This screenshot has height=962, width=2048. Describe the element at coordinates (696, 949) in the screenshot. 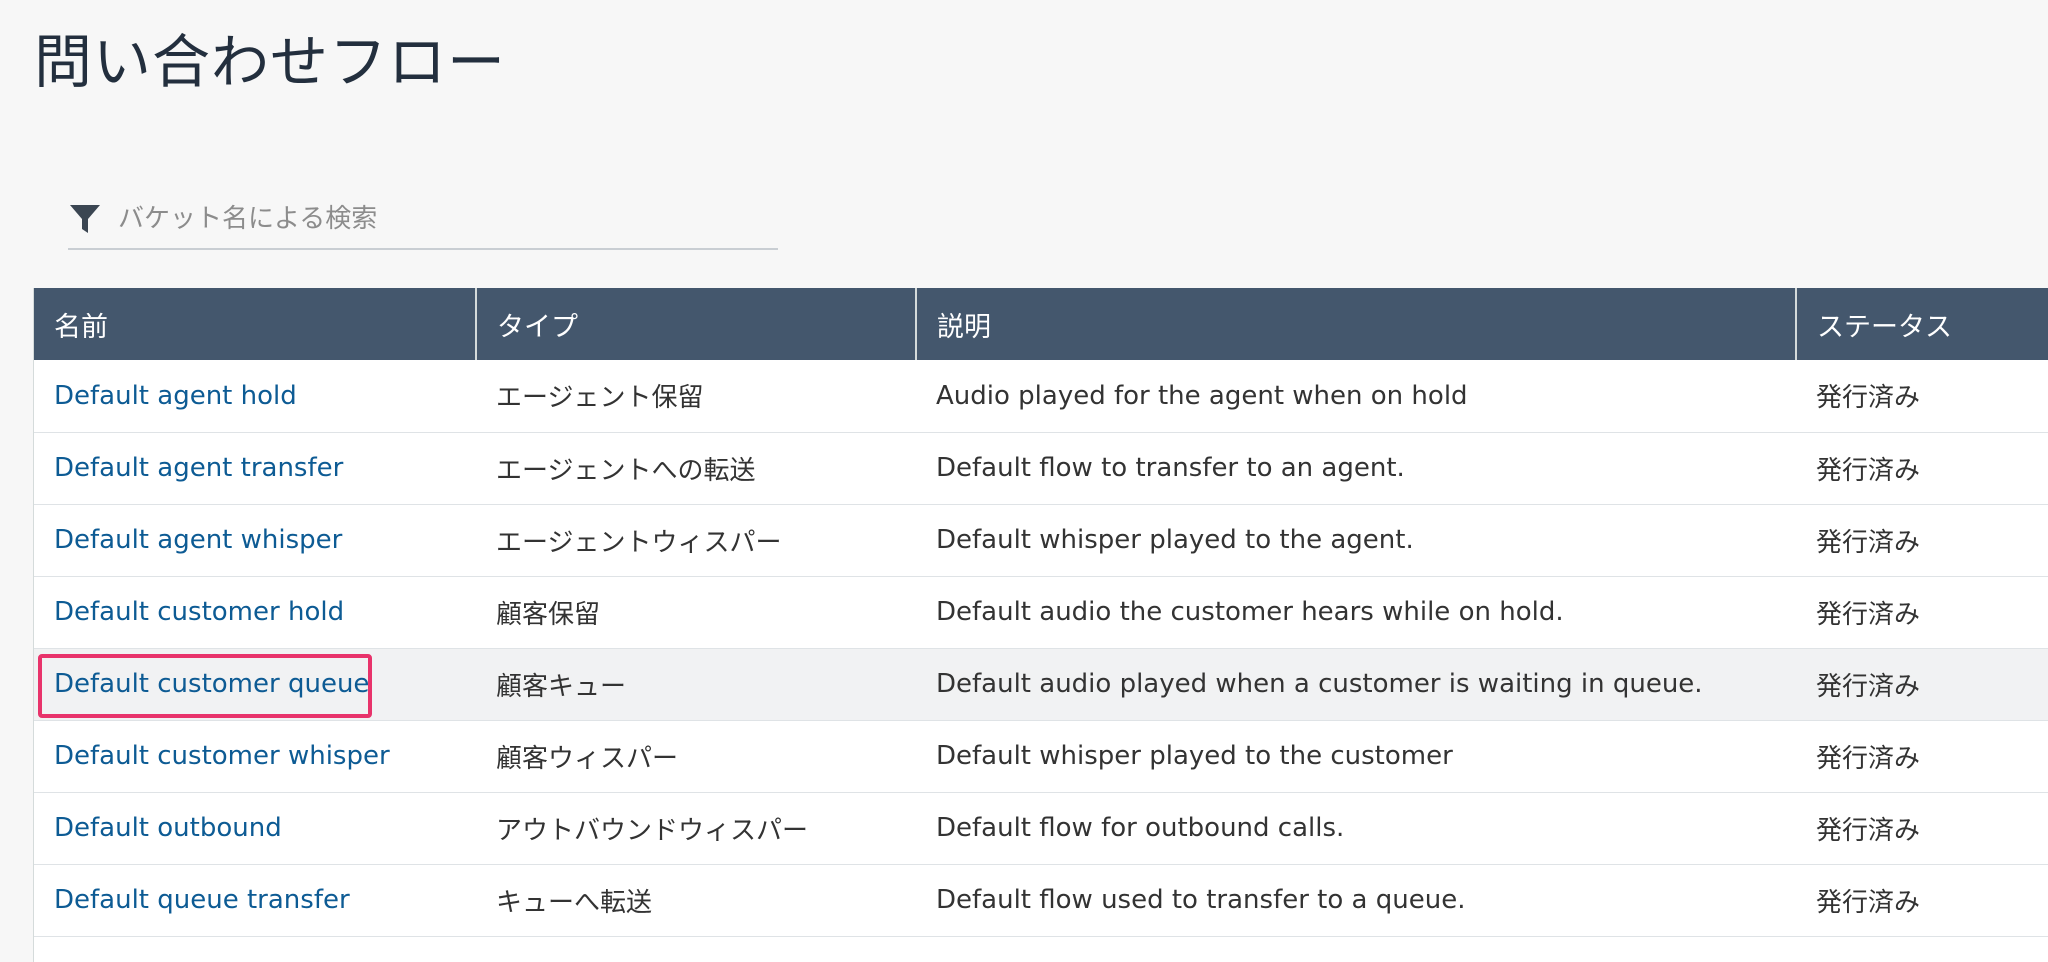

I see `type-cell` at that location.